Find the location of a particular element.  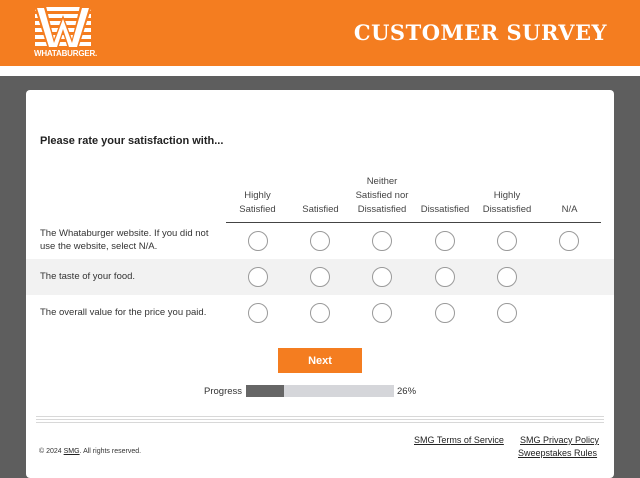

radio-website-na is located at coordinates (569, 241).